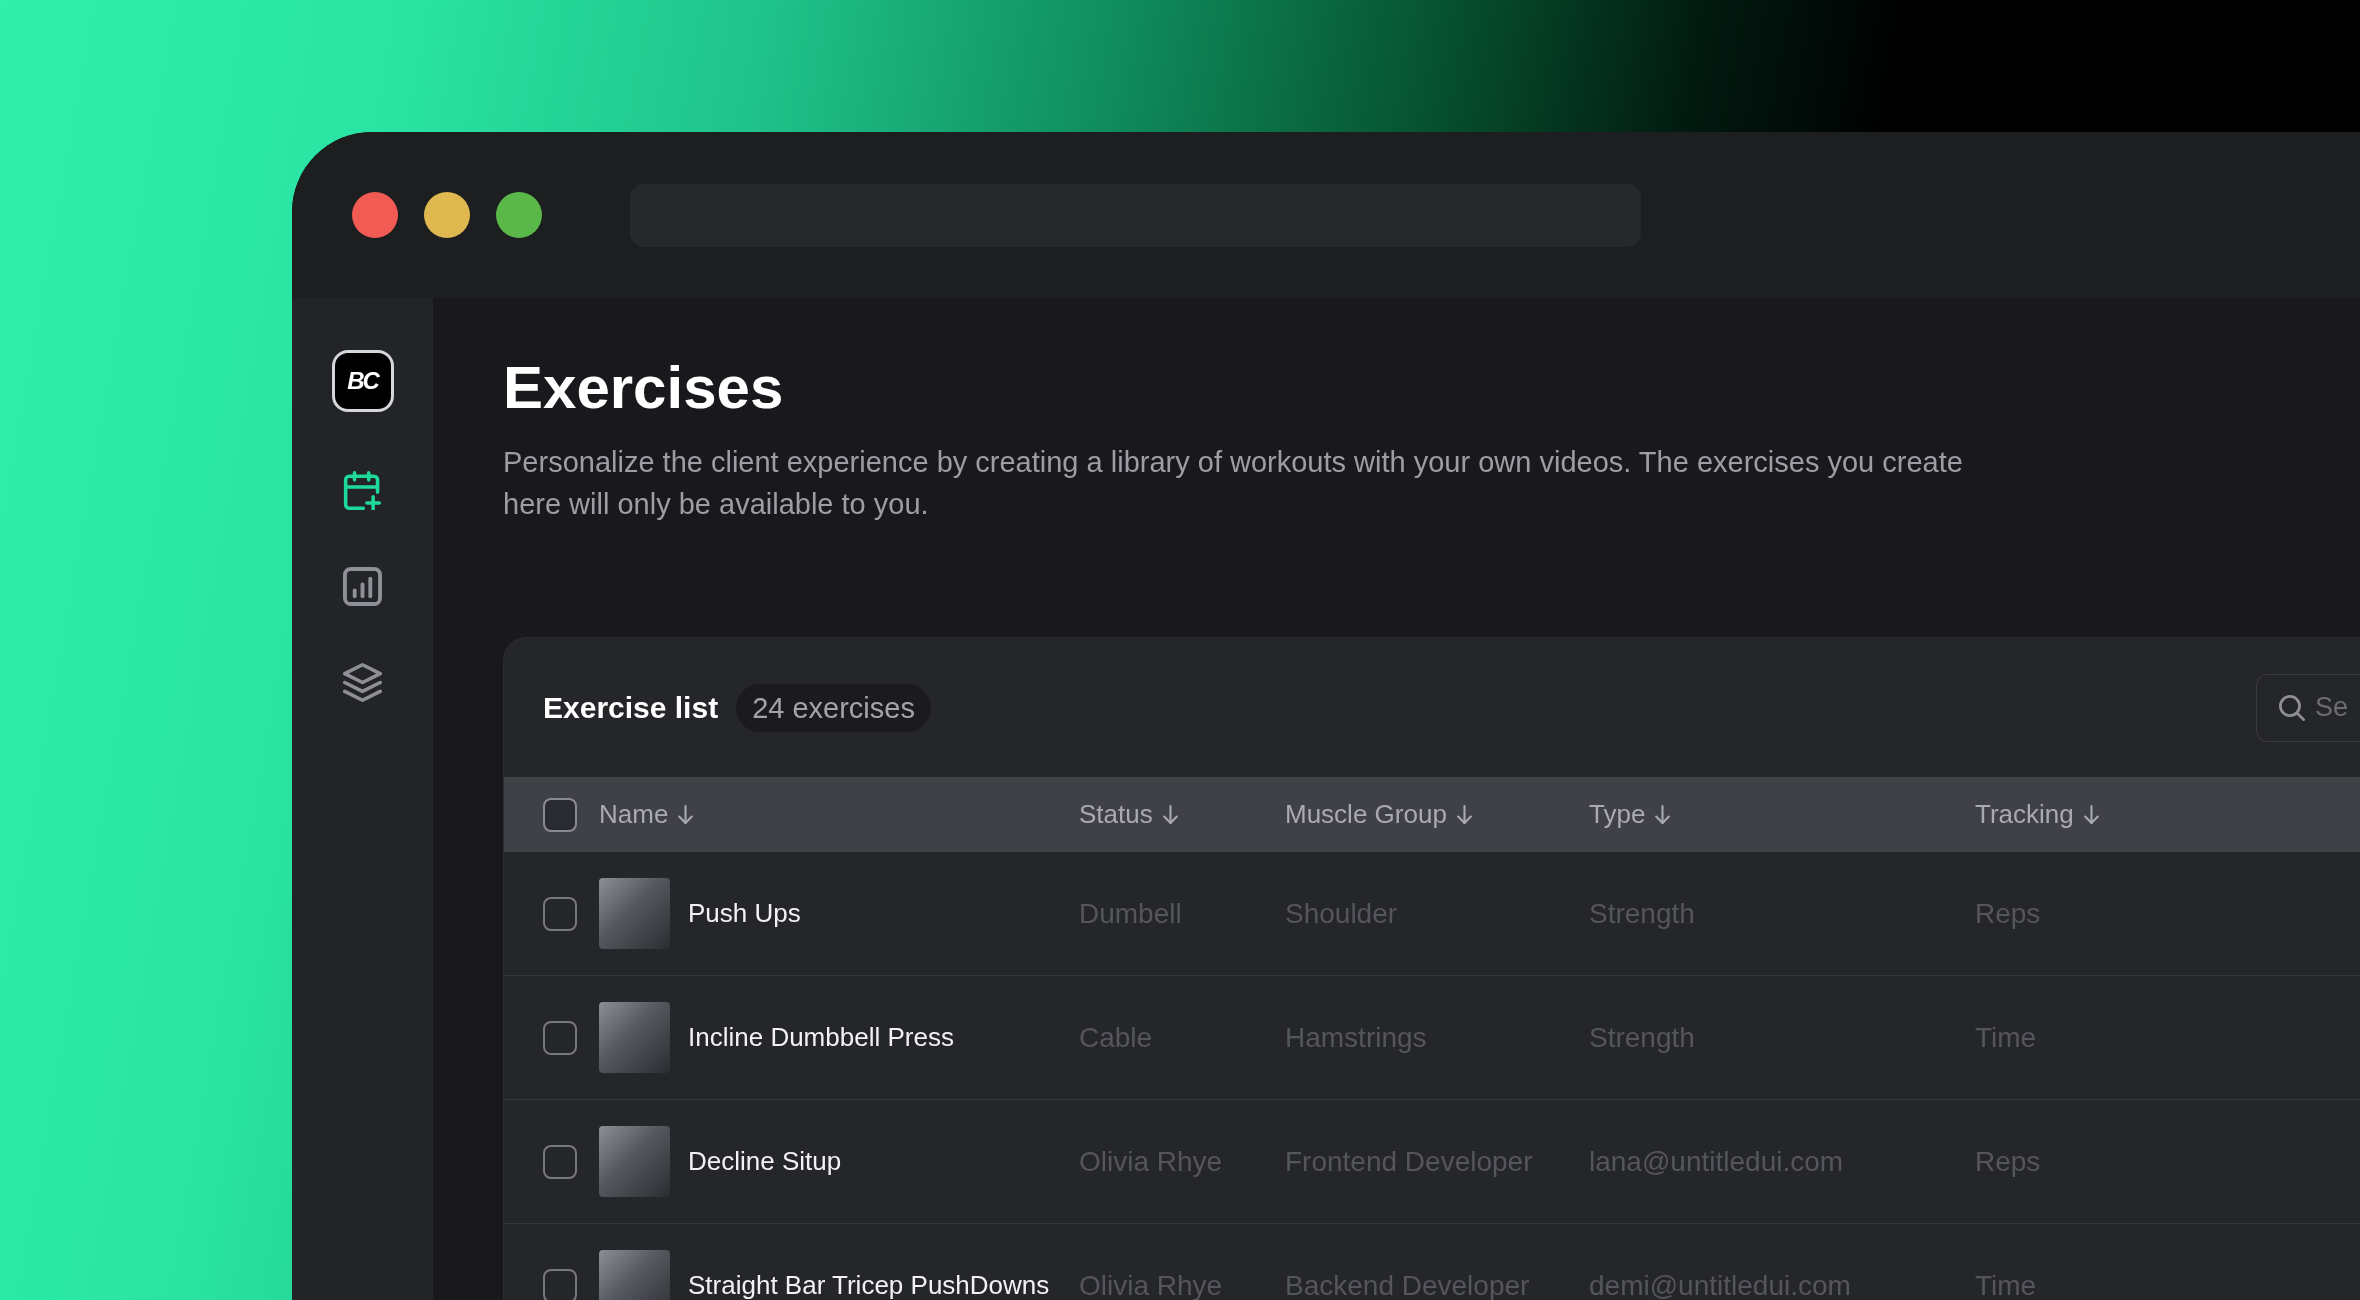 The width and height of the screenshot is (2360, 1300). What do you see at coordinates (362, 682) in the screenshot?
I see `layers-icon` at bounding box center [362, 682].